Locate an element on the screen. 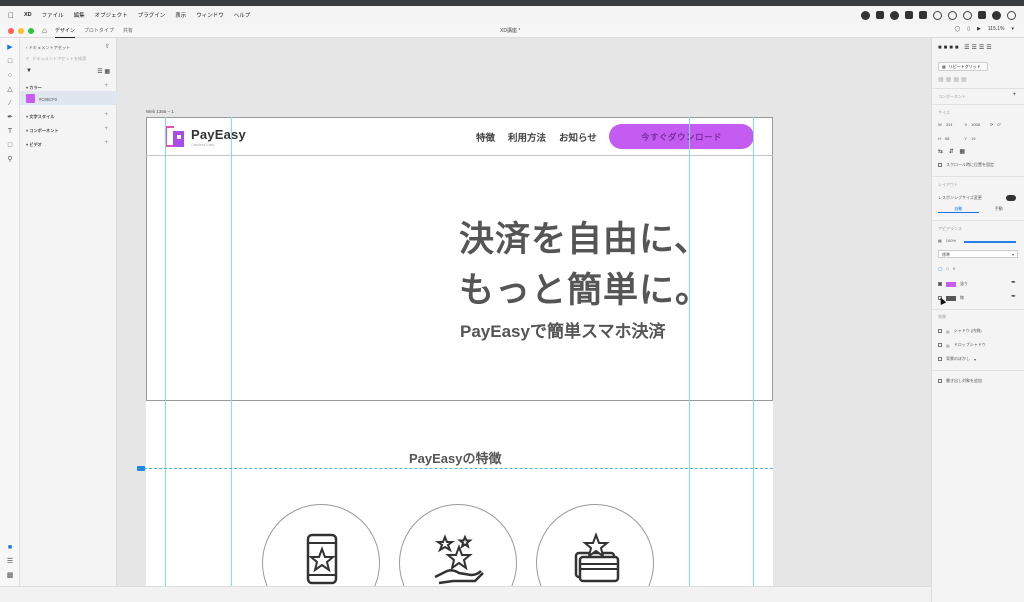 Image resolution: width=1024 pixels, height=602 pixels. features-heading: PayEasyの特徴 is located at coordinates (455, 457).